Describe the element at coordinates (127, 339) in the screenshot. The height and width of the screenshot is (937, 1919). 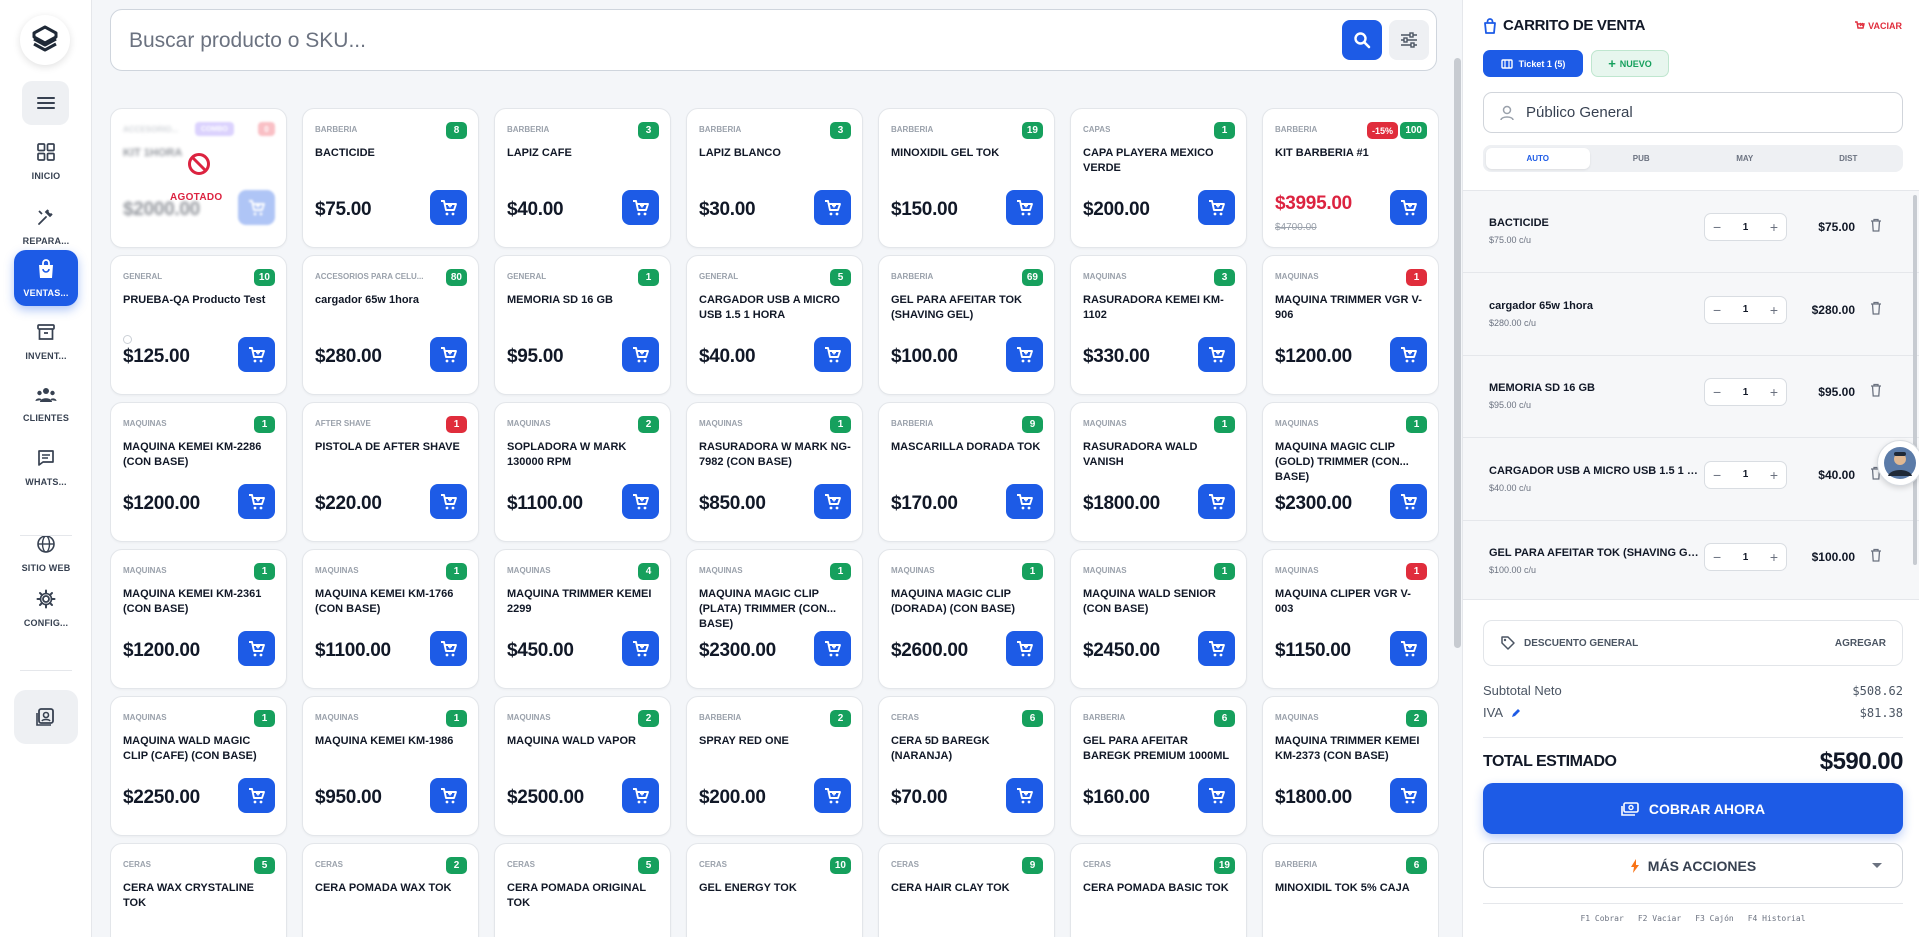
I see `select-radio` at that location.